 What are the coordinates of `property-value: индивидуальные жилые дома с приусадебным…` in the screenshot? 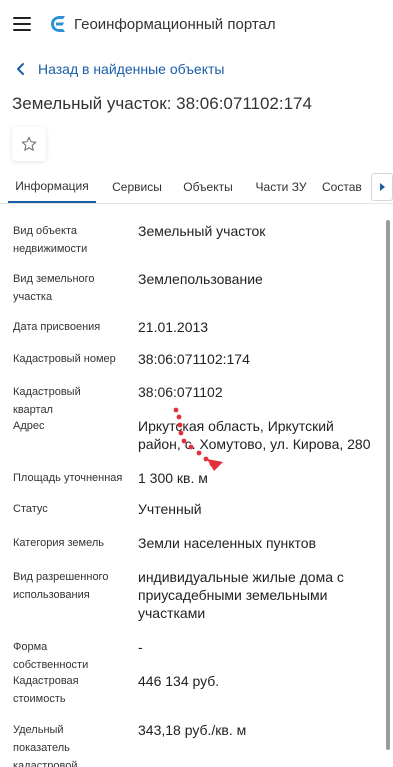 It's located at (241, 595).